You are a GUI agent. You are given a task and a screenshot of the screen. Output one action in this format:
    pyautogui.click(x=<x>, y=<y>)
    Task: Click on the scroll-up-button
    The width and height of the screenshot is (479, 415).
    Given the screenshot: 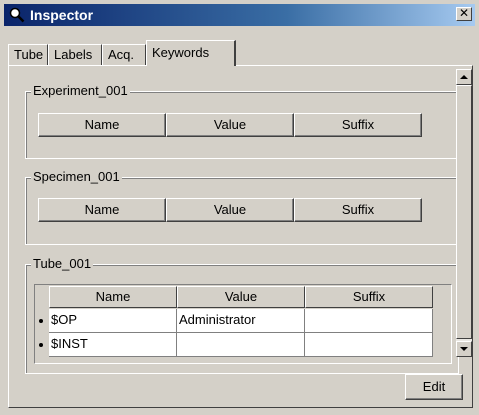 What is the action you would take?
    pyautogui.click(x=464, y=77)
    